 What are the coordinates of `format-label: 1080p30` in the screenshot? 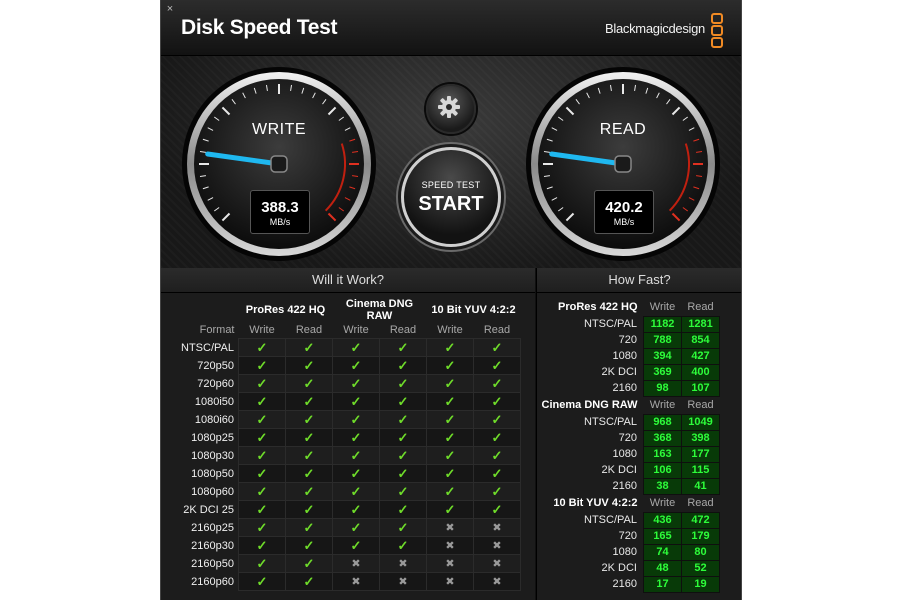 It's located at (212, 455).